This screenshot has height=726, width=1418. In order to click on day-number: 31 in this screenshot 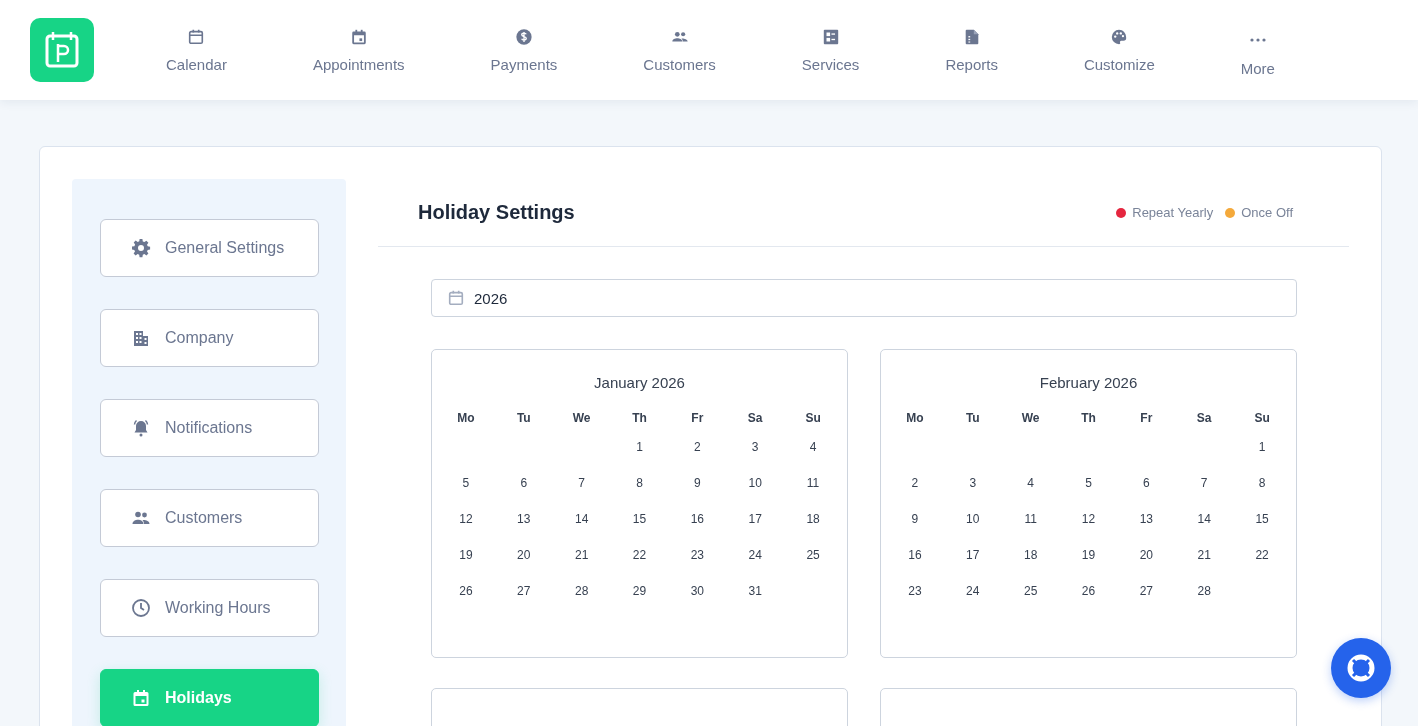, I will do `click(755, 591)`.